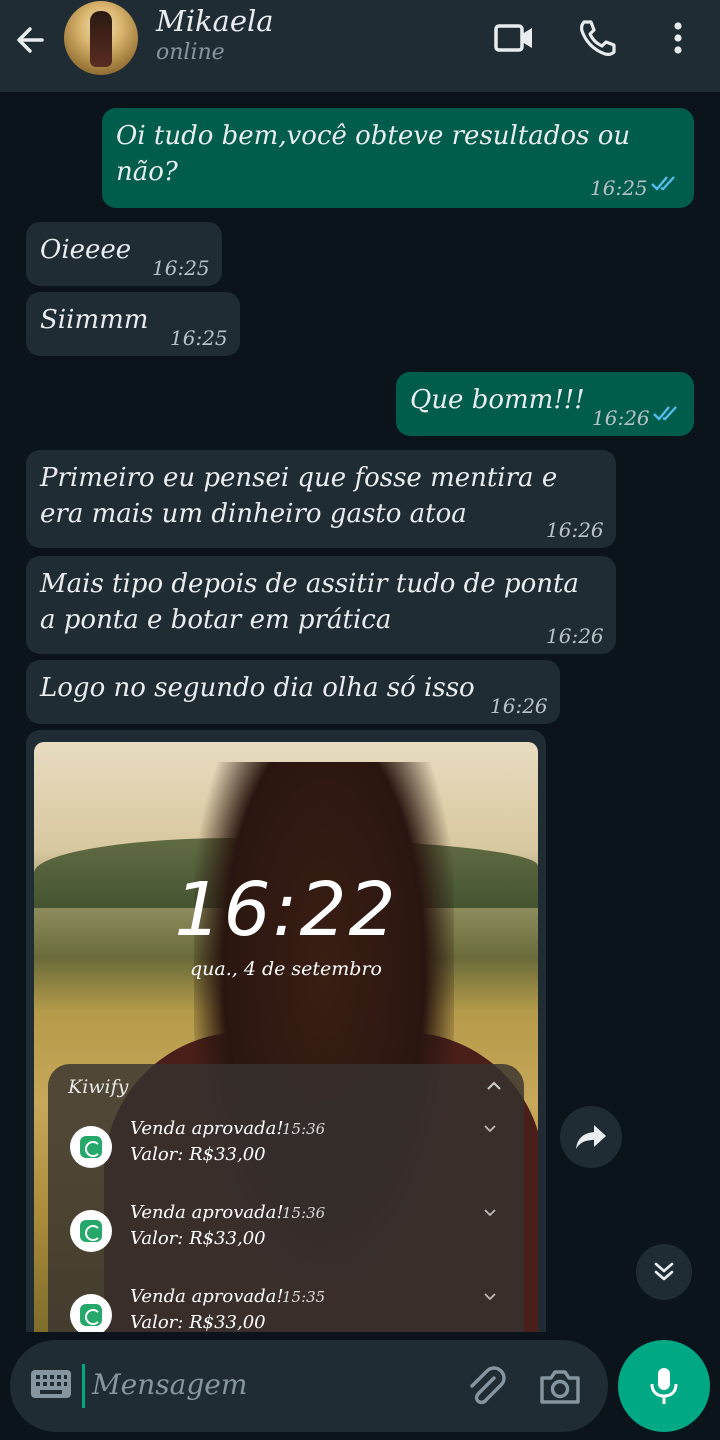  I want to click on back-arrow-icon, so click(32, 40).